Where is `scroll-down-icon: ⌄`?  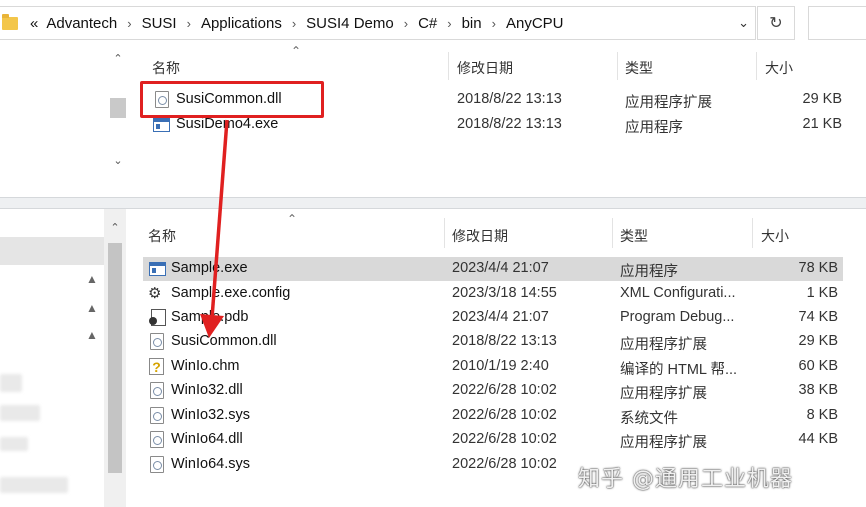
scroll-down-icon: ⌄ is located at coordinates (118, 160).